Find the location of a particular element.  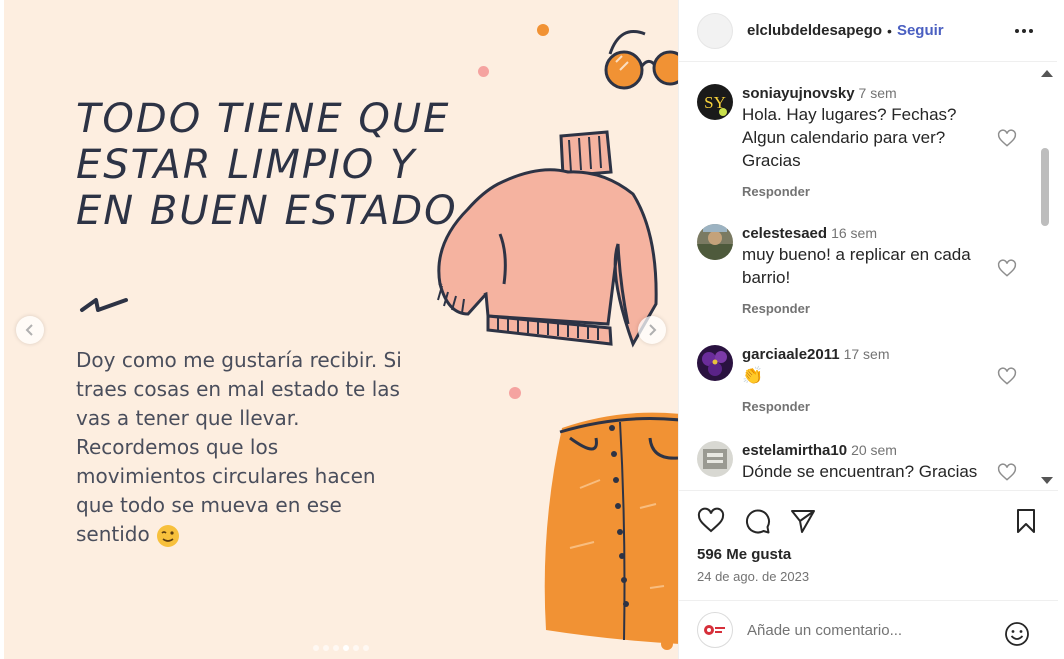

body-line: traes cosas en mal estado te las is located at coordinates (238, 389).